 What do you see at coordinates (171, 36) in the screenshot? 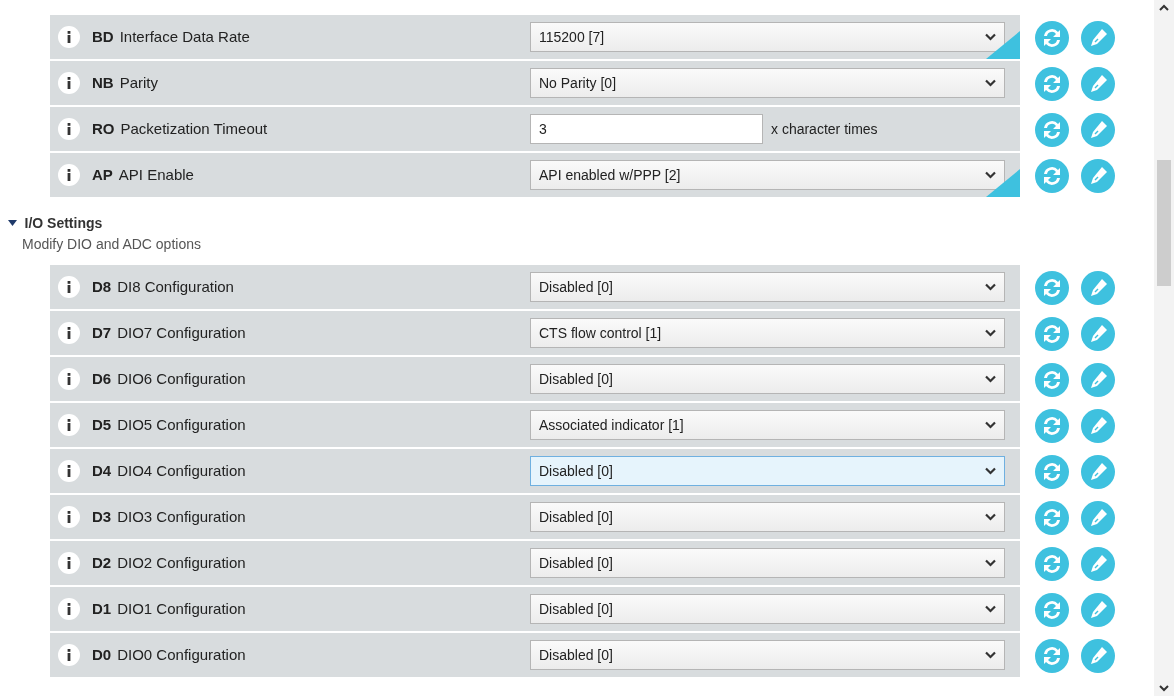
I see `setting-label: BD Interface Data Rate` at bounding box center [171, 36].